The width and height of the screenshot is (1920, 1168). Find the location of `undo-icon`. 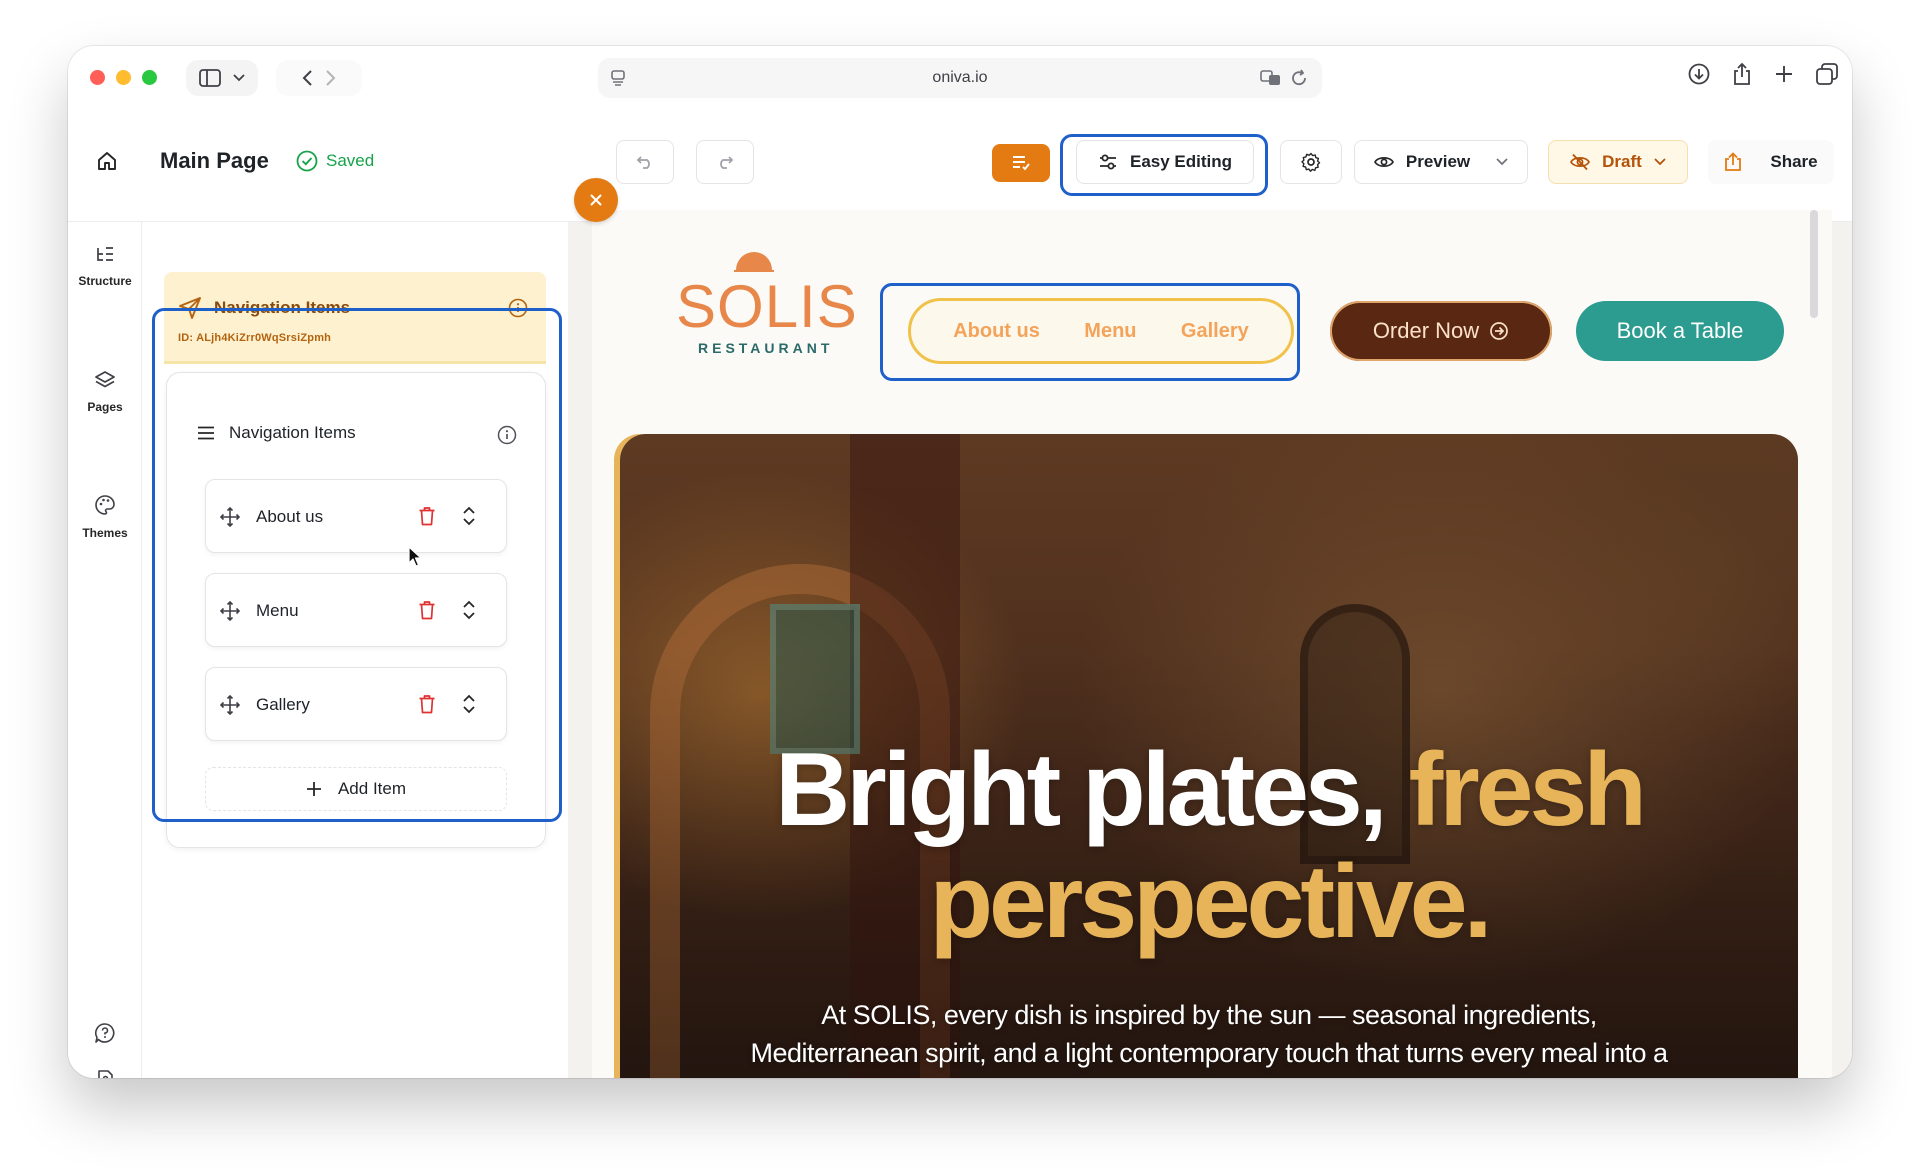

undo-icon is located at coordinates (643, 162).